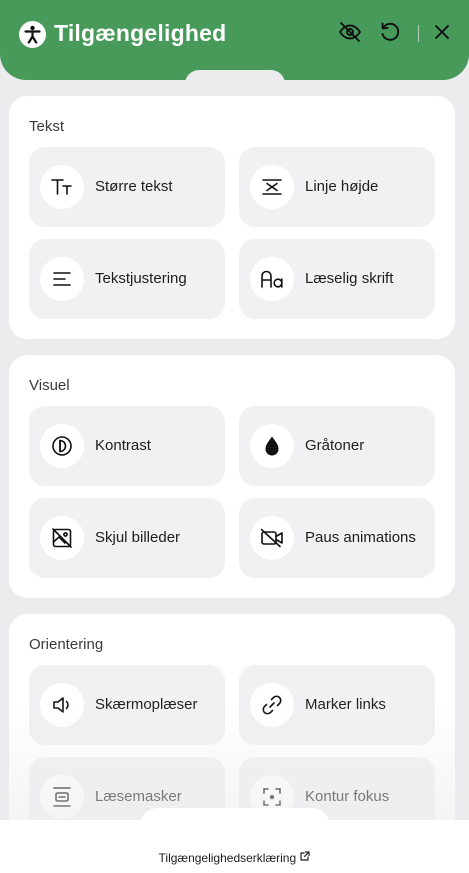 The width and height of the screenshot is (469, 873). I want to click on close-icon, so click(442, 34).